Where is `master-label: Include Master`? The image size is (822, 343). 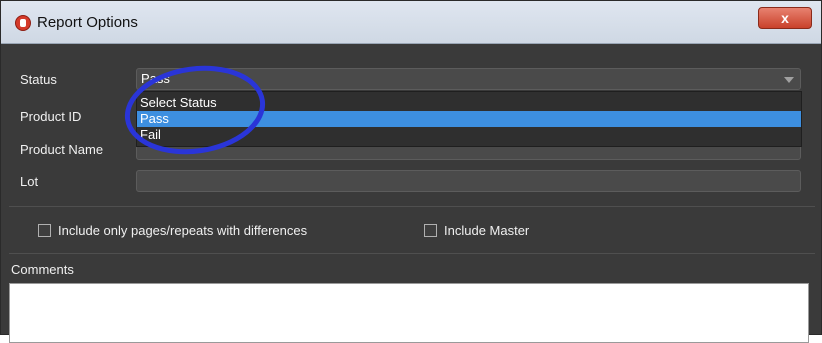
master-label: Include Master is located at coordinates (486, 230).